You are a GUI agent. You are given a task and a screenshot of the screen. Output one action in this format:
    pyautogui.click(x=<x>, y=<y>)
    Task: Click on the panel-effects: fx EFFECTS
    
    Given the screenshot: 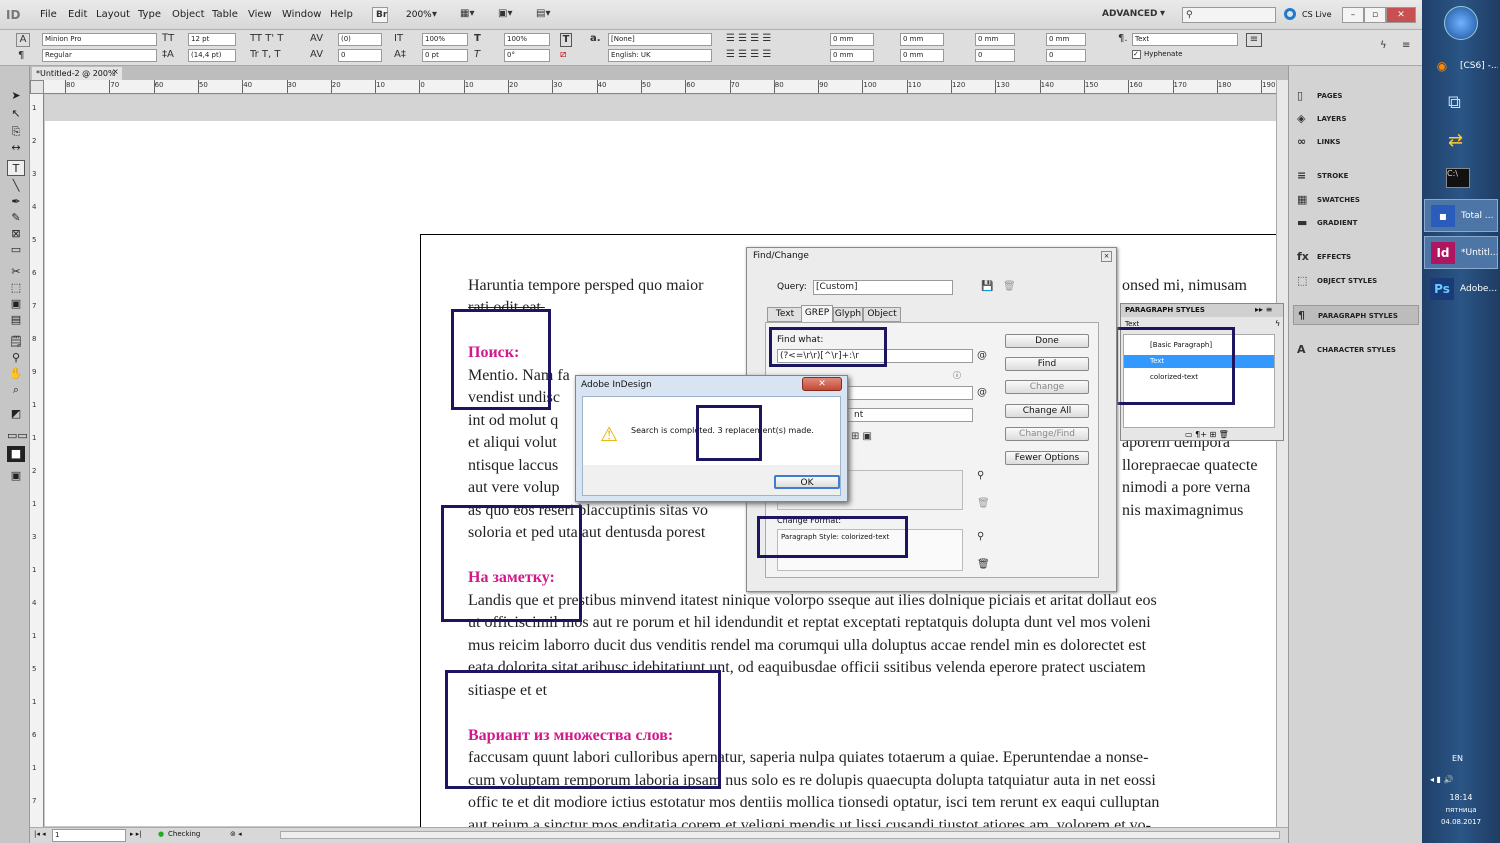 What is the action you would take?
    pyautogui.click(x=1356, y=257)
    